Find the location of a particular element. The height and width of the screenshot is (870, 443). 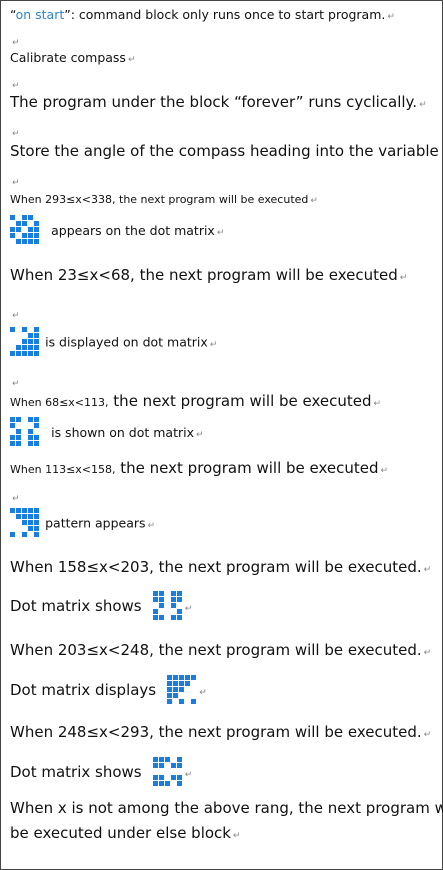

matrix-line-5: Dot matrix shows ↵ is located at coordinates (101, 606).